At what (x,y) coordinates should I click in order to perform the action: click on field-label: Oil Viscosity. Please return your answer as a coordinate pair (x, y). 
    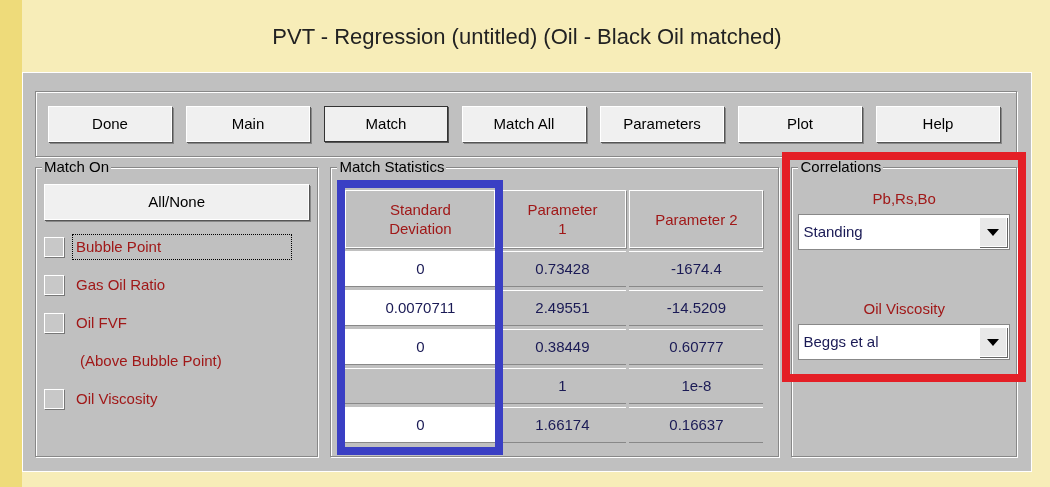
    Looking at the image, I should click on (904, 309).